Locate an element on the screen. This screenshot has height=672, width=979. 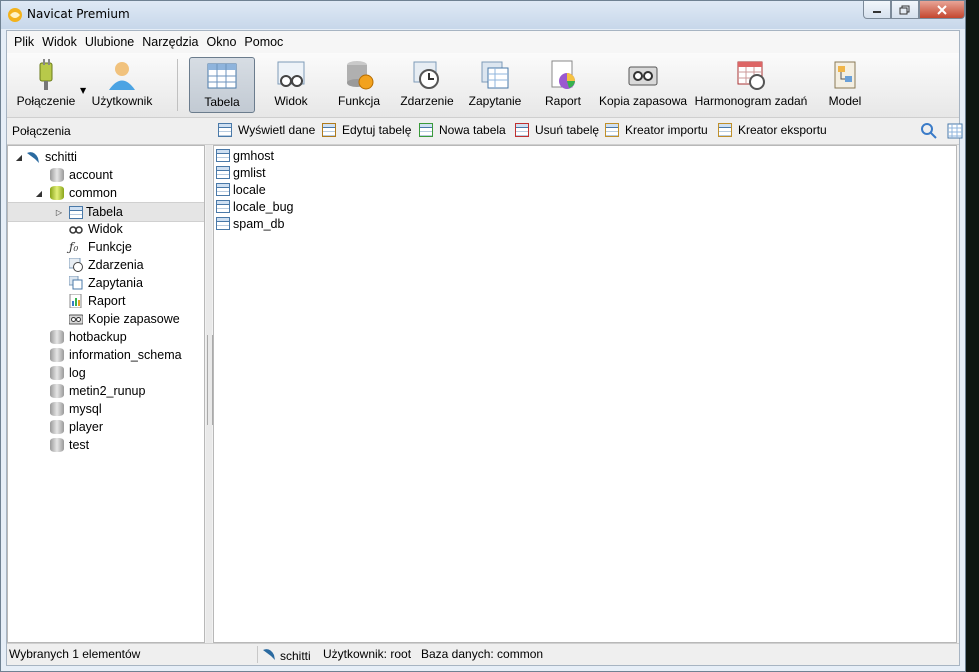
tree-node-events: Zdarzenia is located at coordinates (106, 265).